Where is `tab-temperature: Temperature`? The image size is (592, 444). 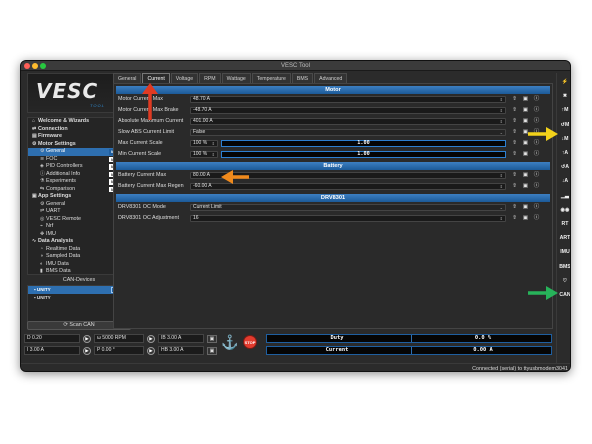 tab-temperature: Temperature is located at coordinates (271, 78).